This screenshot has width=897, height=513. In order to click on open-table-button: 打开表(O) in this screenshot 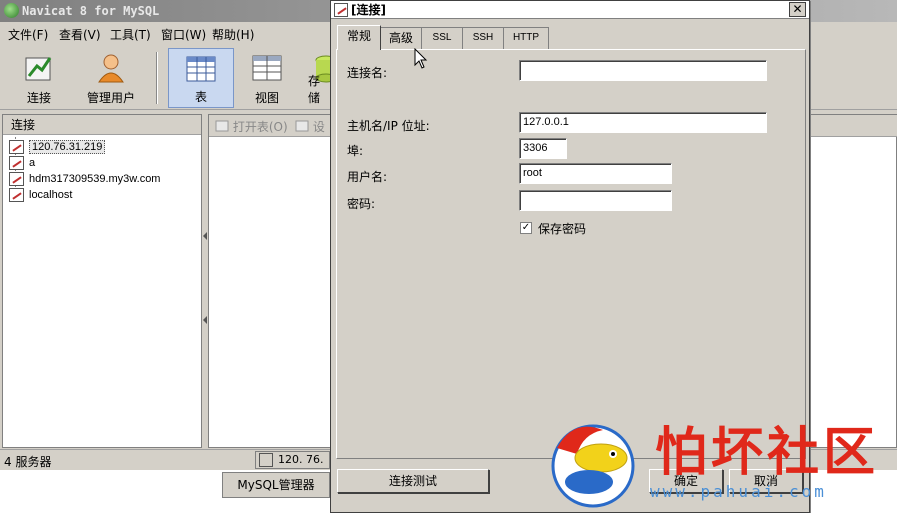, I will do `click(251, 126)`.